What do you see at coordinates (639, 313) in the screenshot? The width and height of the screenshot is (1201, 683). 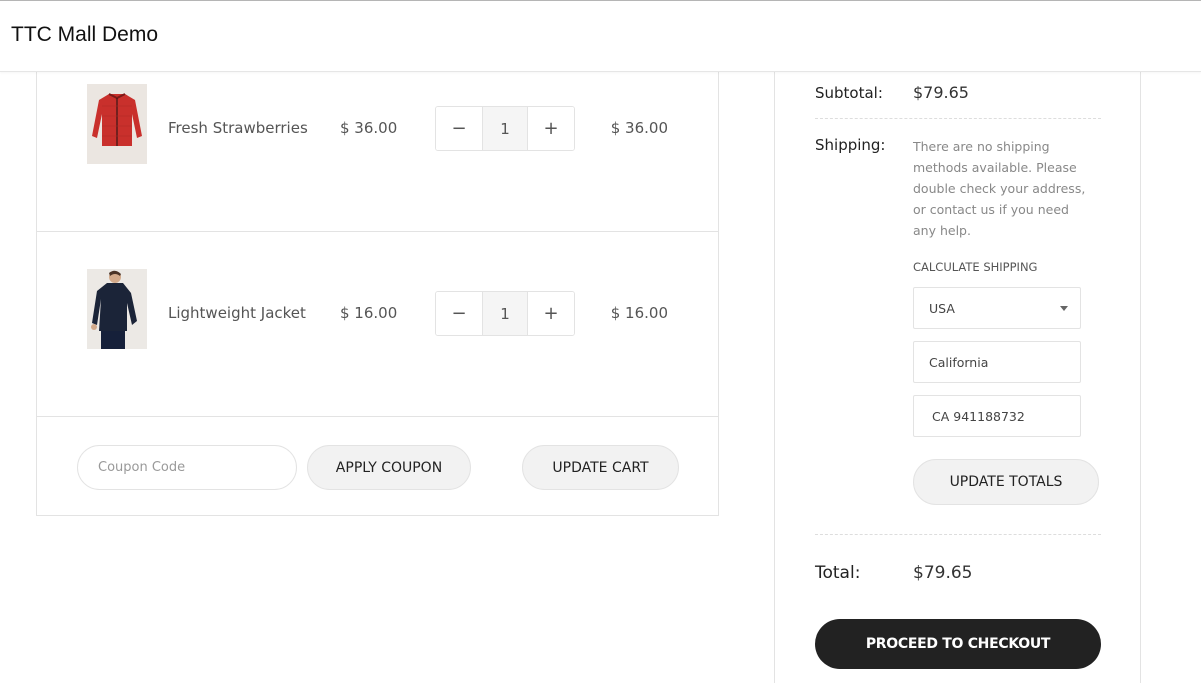 I see `line-total: $ 16.00` at bounding box center [639, 313].